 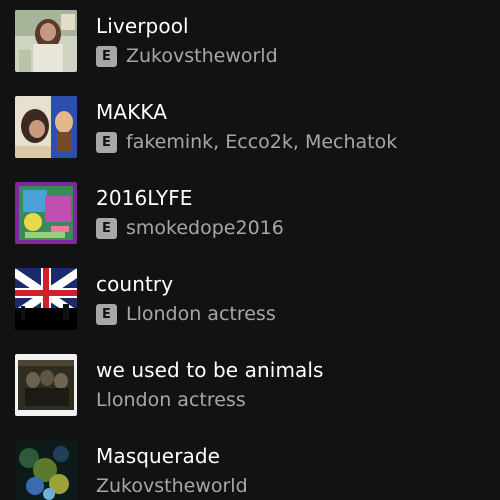 What do you see at coordinates (46, 127) in the screenshot?
I see `album-cover-makka` at bounding box center [46, 127].